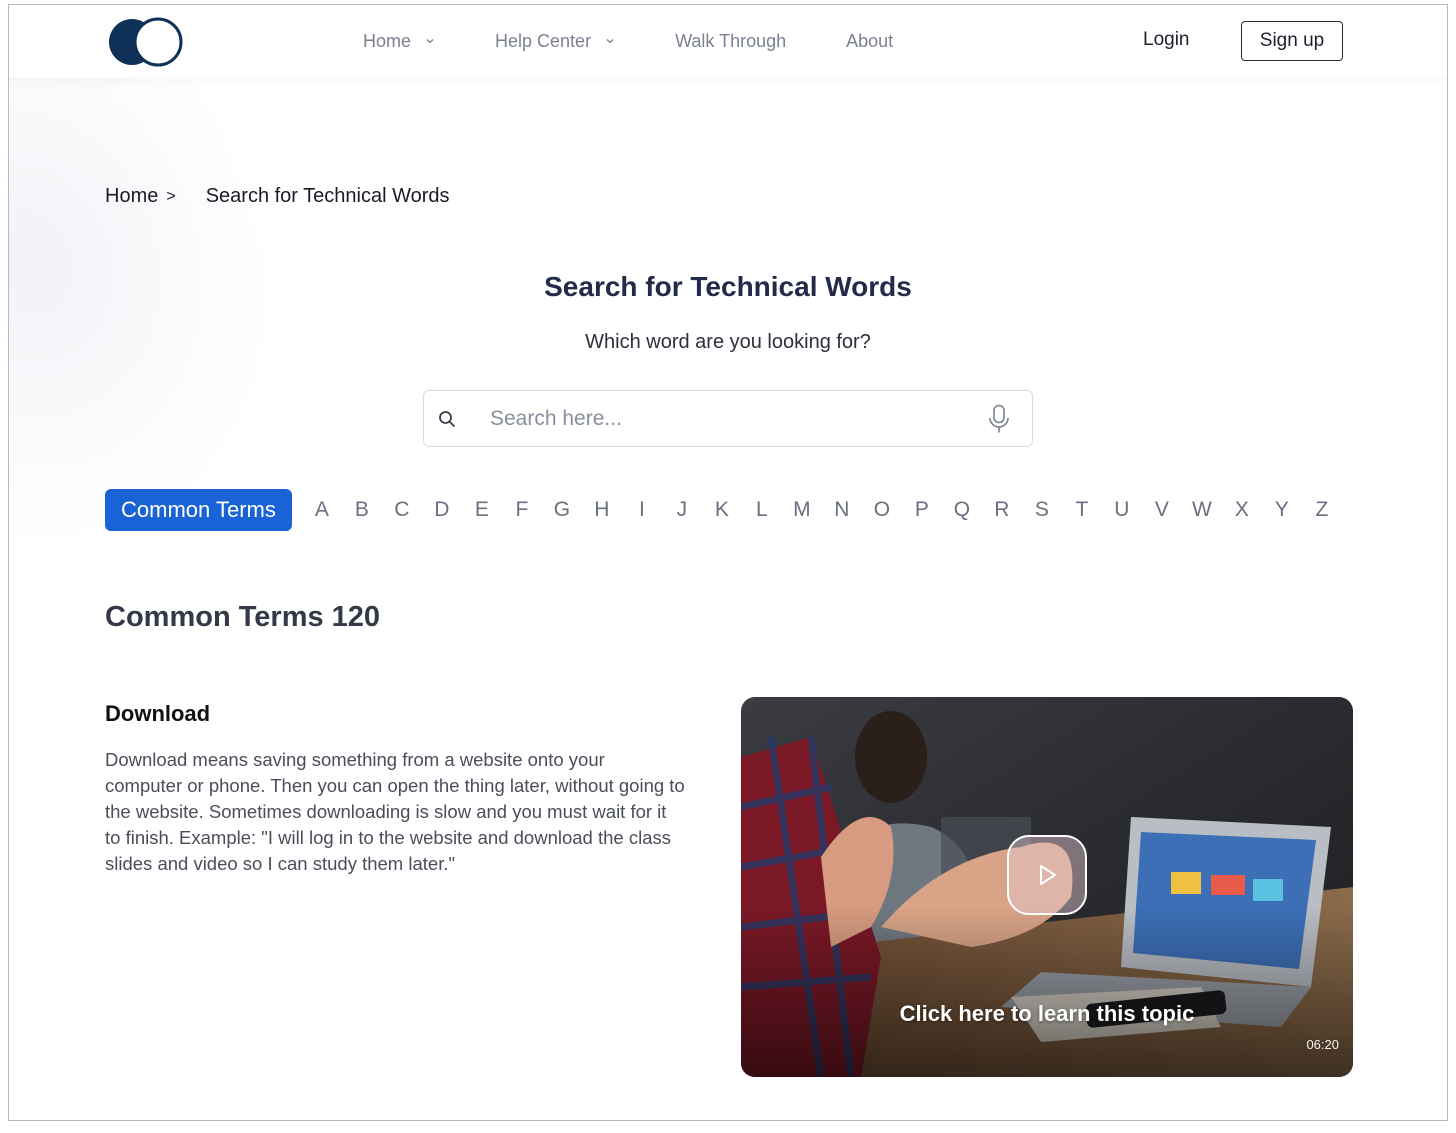  What do you see at coordinates (642, 510) in the screenshot?
I see `letter-i: I` at bounding box center [642, 510].